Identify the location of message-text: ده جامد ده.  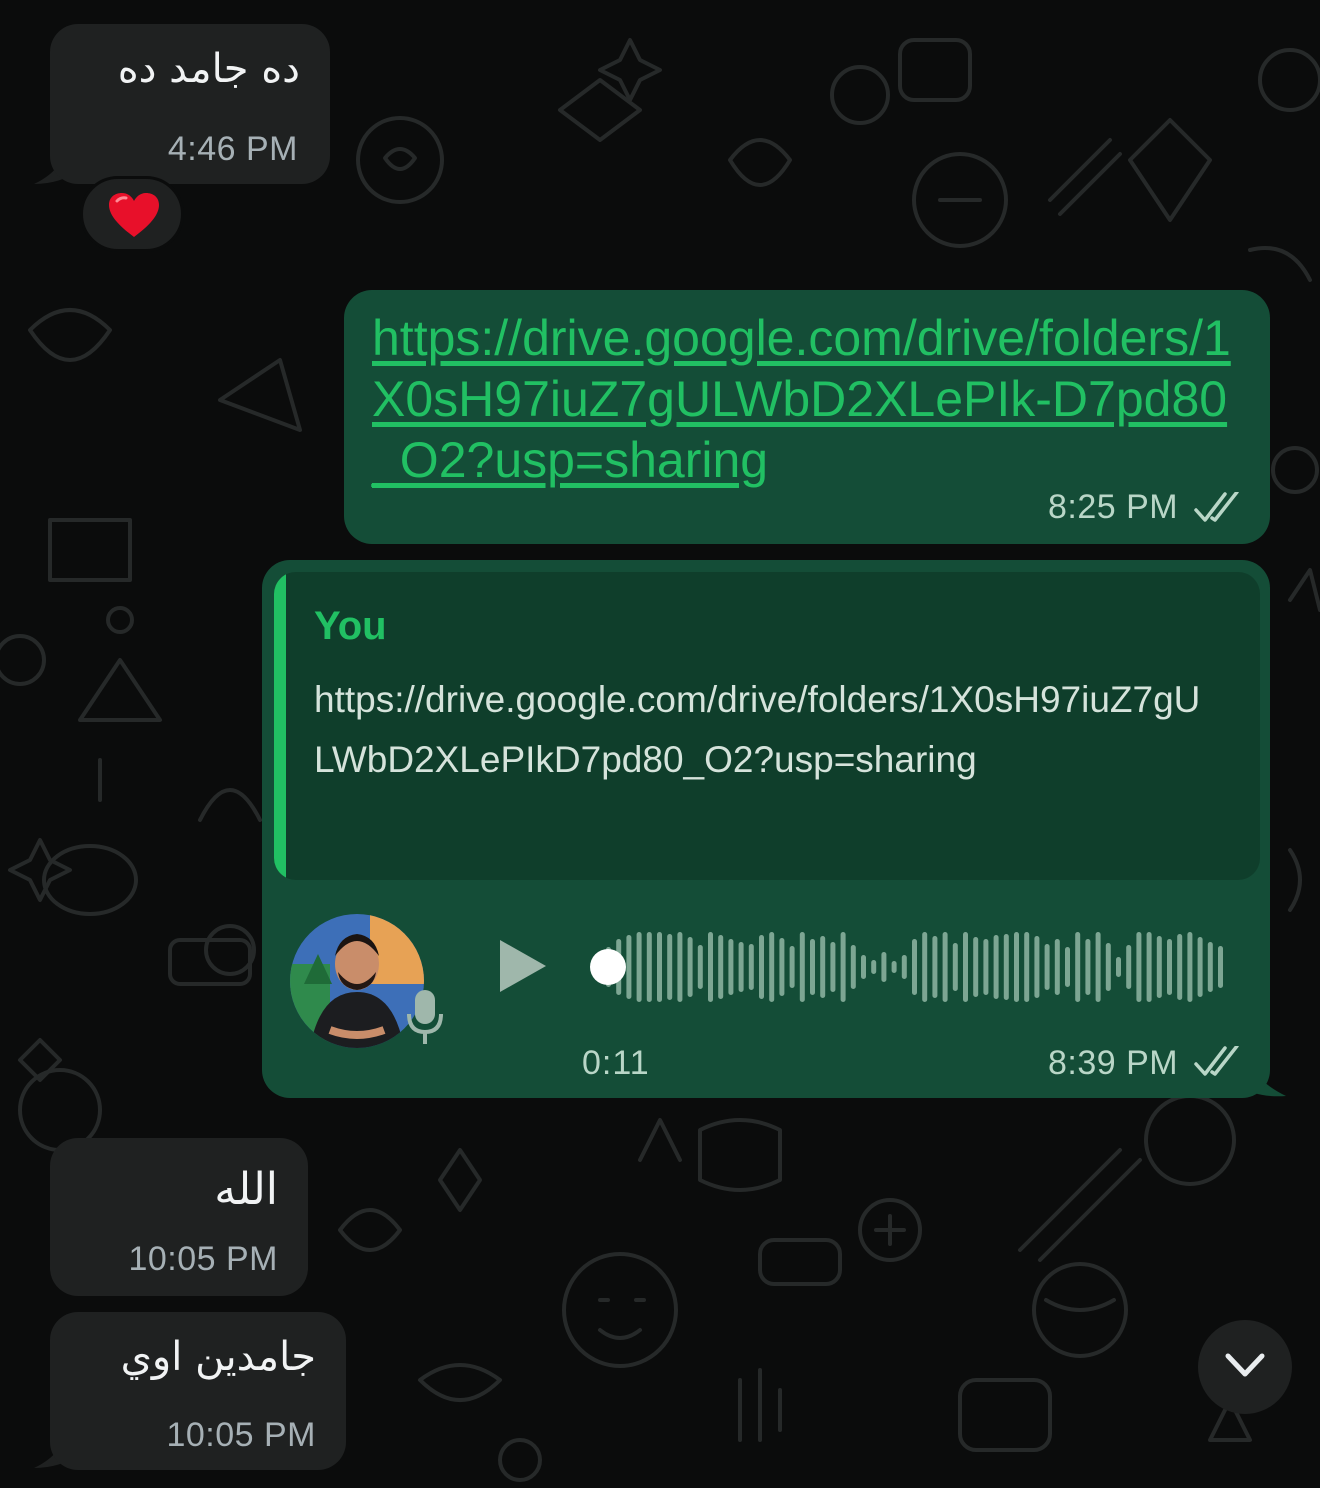
(208, 69).